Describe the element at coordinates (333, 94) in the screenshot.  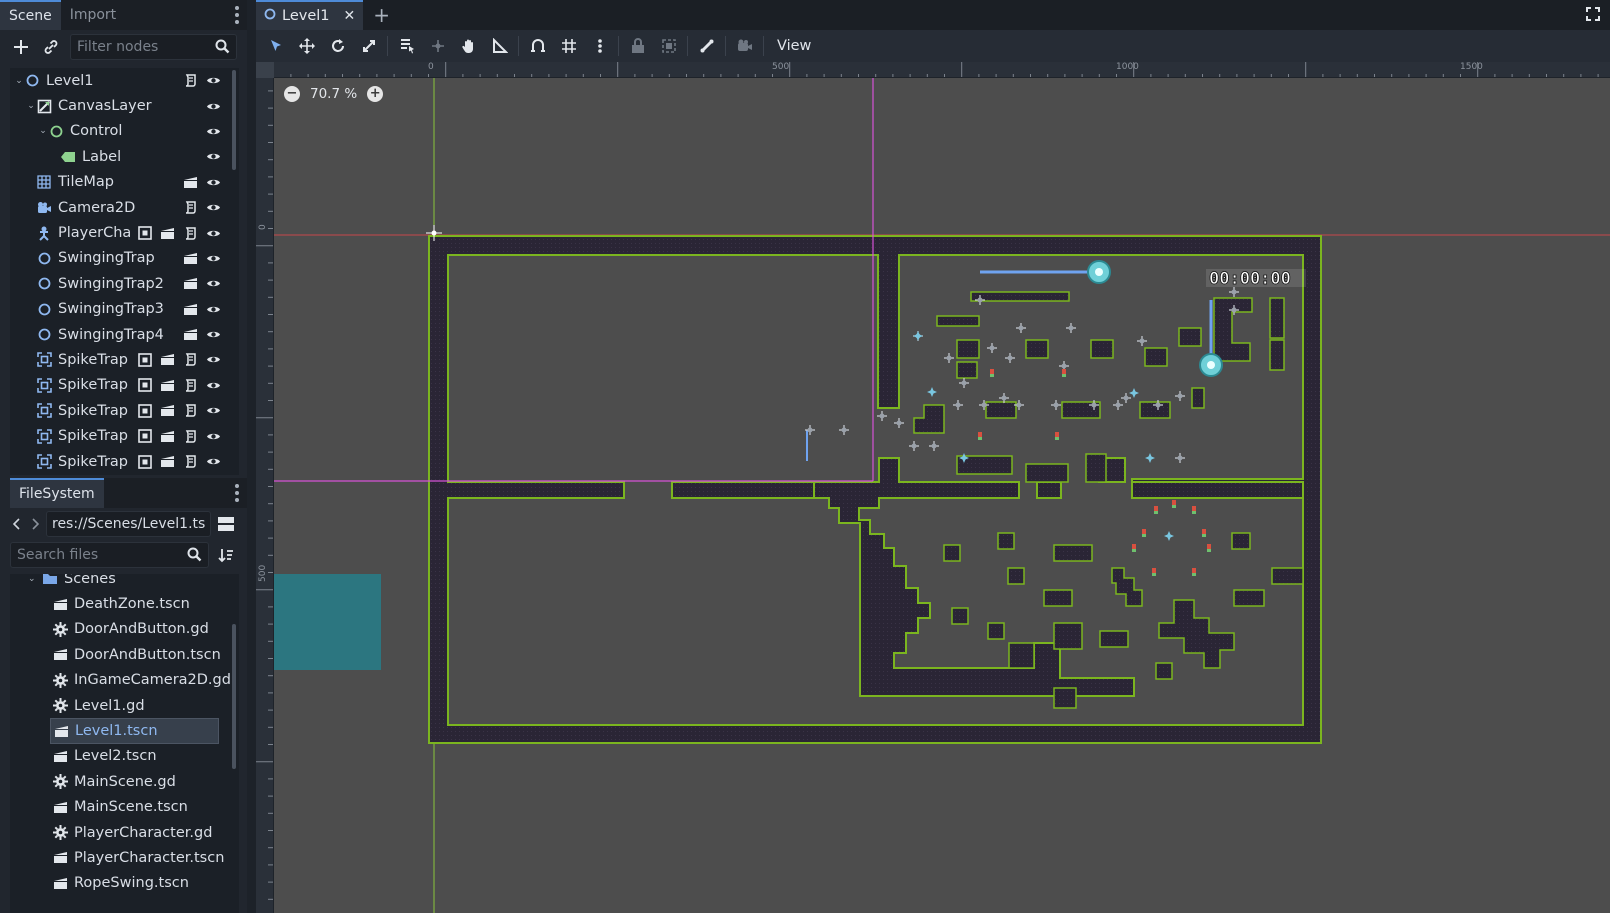
I see `zoom-level: 70.7 %` at that location.